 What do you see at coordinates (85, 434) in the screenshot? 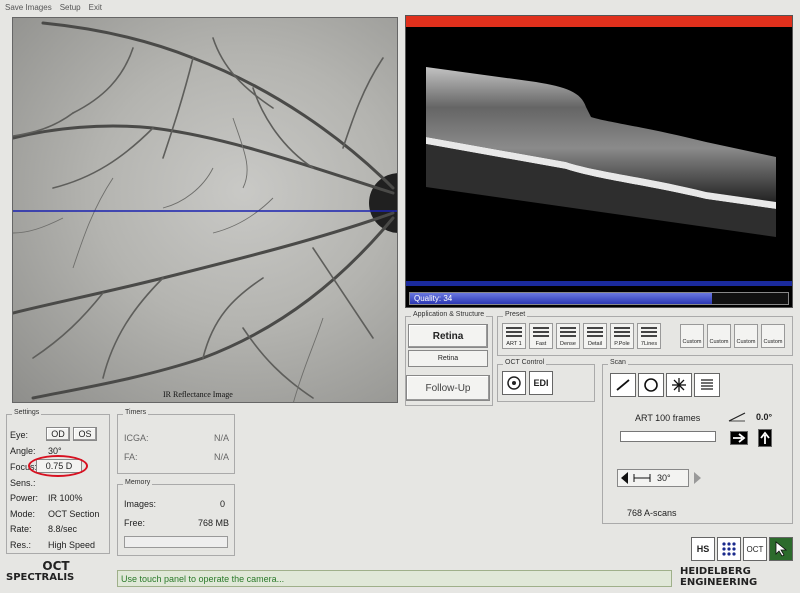
I see `eye-os-button: OS` at bounding box center [85, 434].